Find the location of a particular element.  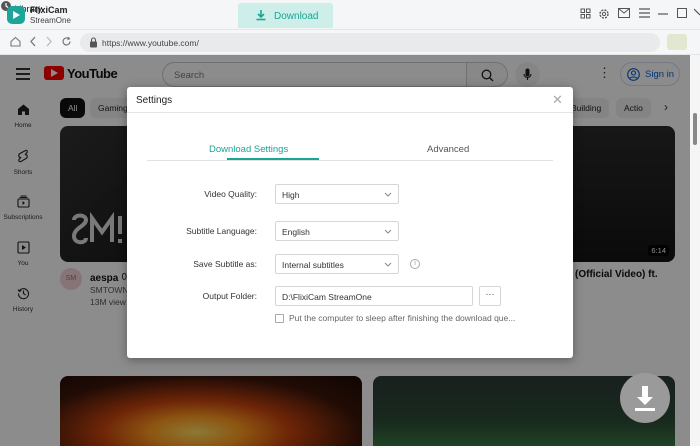

scrollbar is located at coordinates (695, 250).